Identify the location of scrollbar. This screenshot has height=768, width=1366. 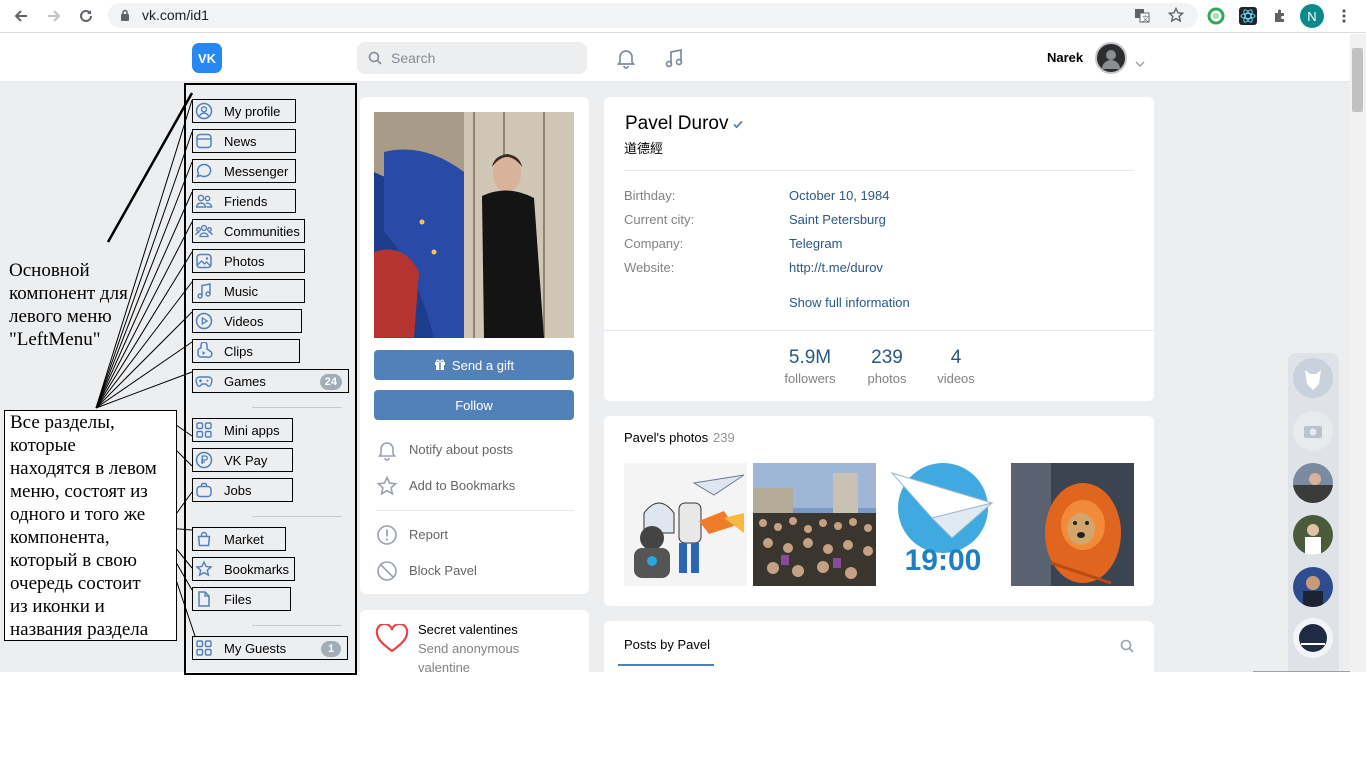
(1358, 353).